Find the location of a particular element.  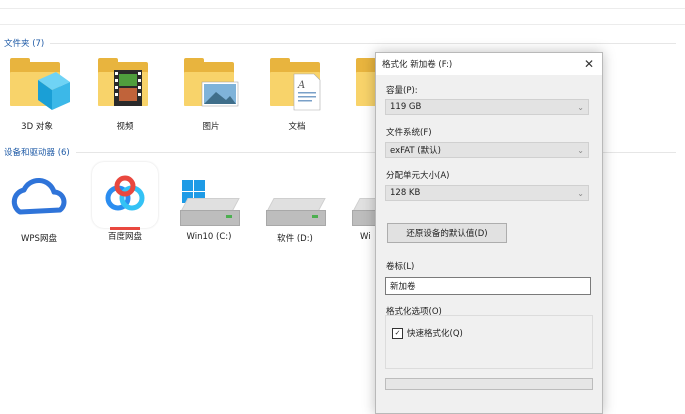

folder-pictures: 图片 is located at coordinates (211, 92).